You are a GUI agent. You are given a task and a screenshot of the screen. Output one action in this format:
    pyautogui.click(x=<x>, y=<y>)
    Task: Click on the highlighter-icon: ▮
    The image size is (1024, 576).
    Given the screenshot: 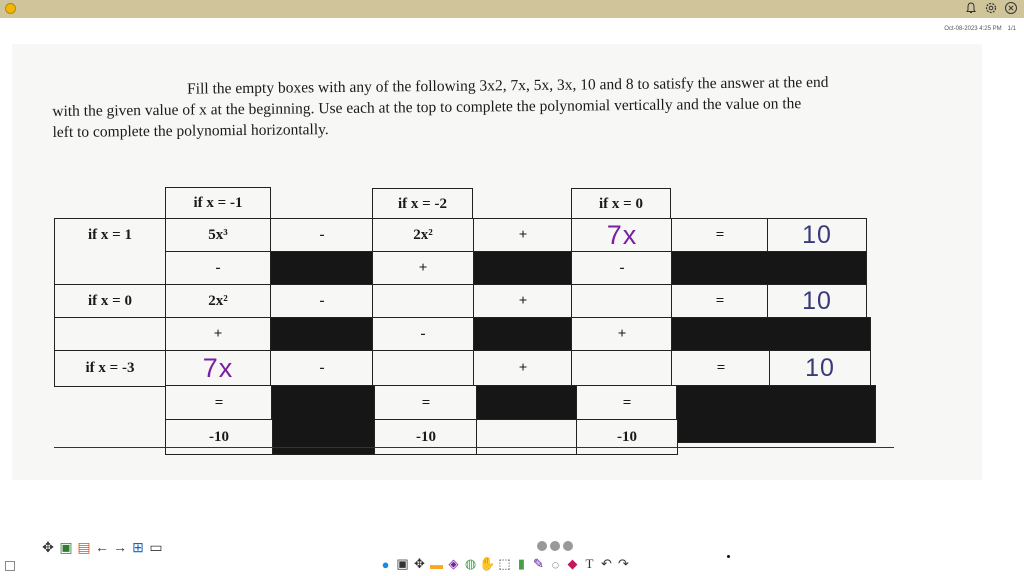 What is the action you would take?
    pyautogui.click(x=521, y=564)
    